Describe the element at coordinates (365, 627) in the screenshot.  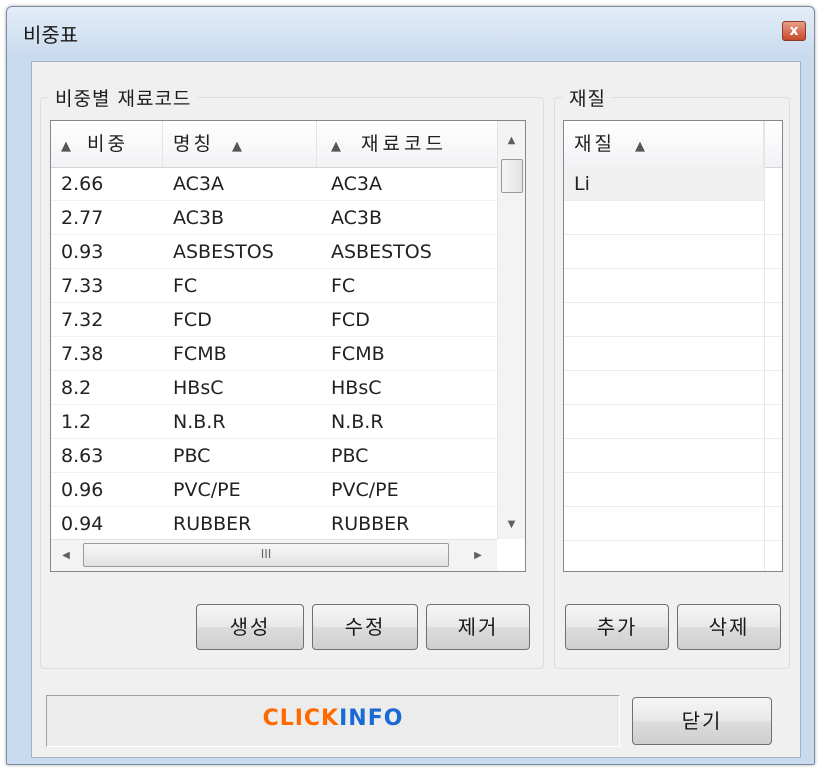
I see `edit-button: 수정` at that location.